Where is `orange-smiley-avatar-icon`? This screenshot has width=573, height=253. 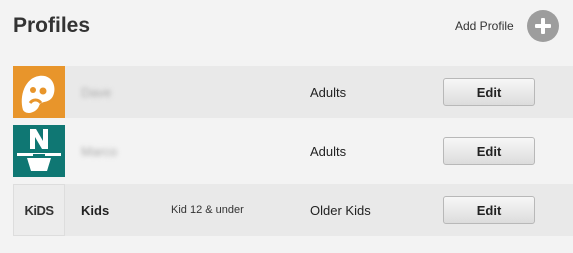
orange-smiley-avatar-icon is located at coordinates (39, 92).